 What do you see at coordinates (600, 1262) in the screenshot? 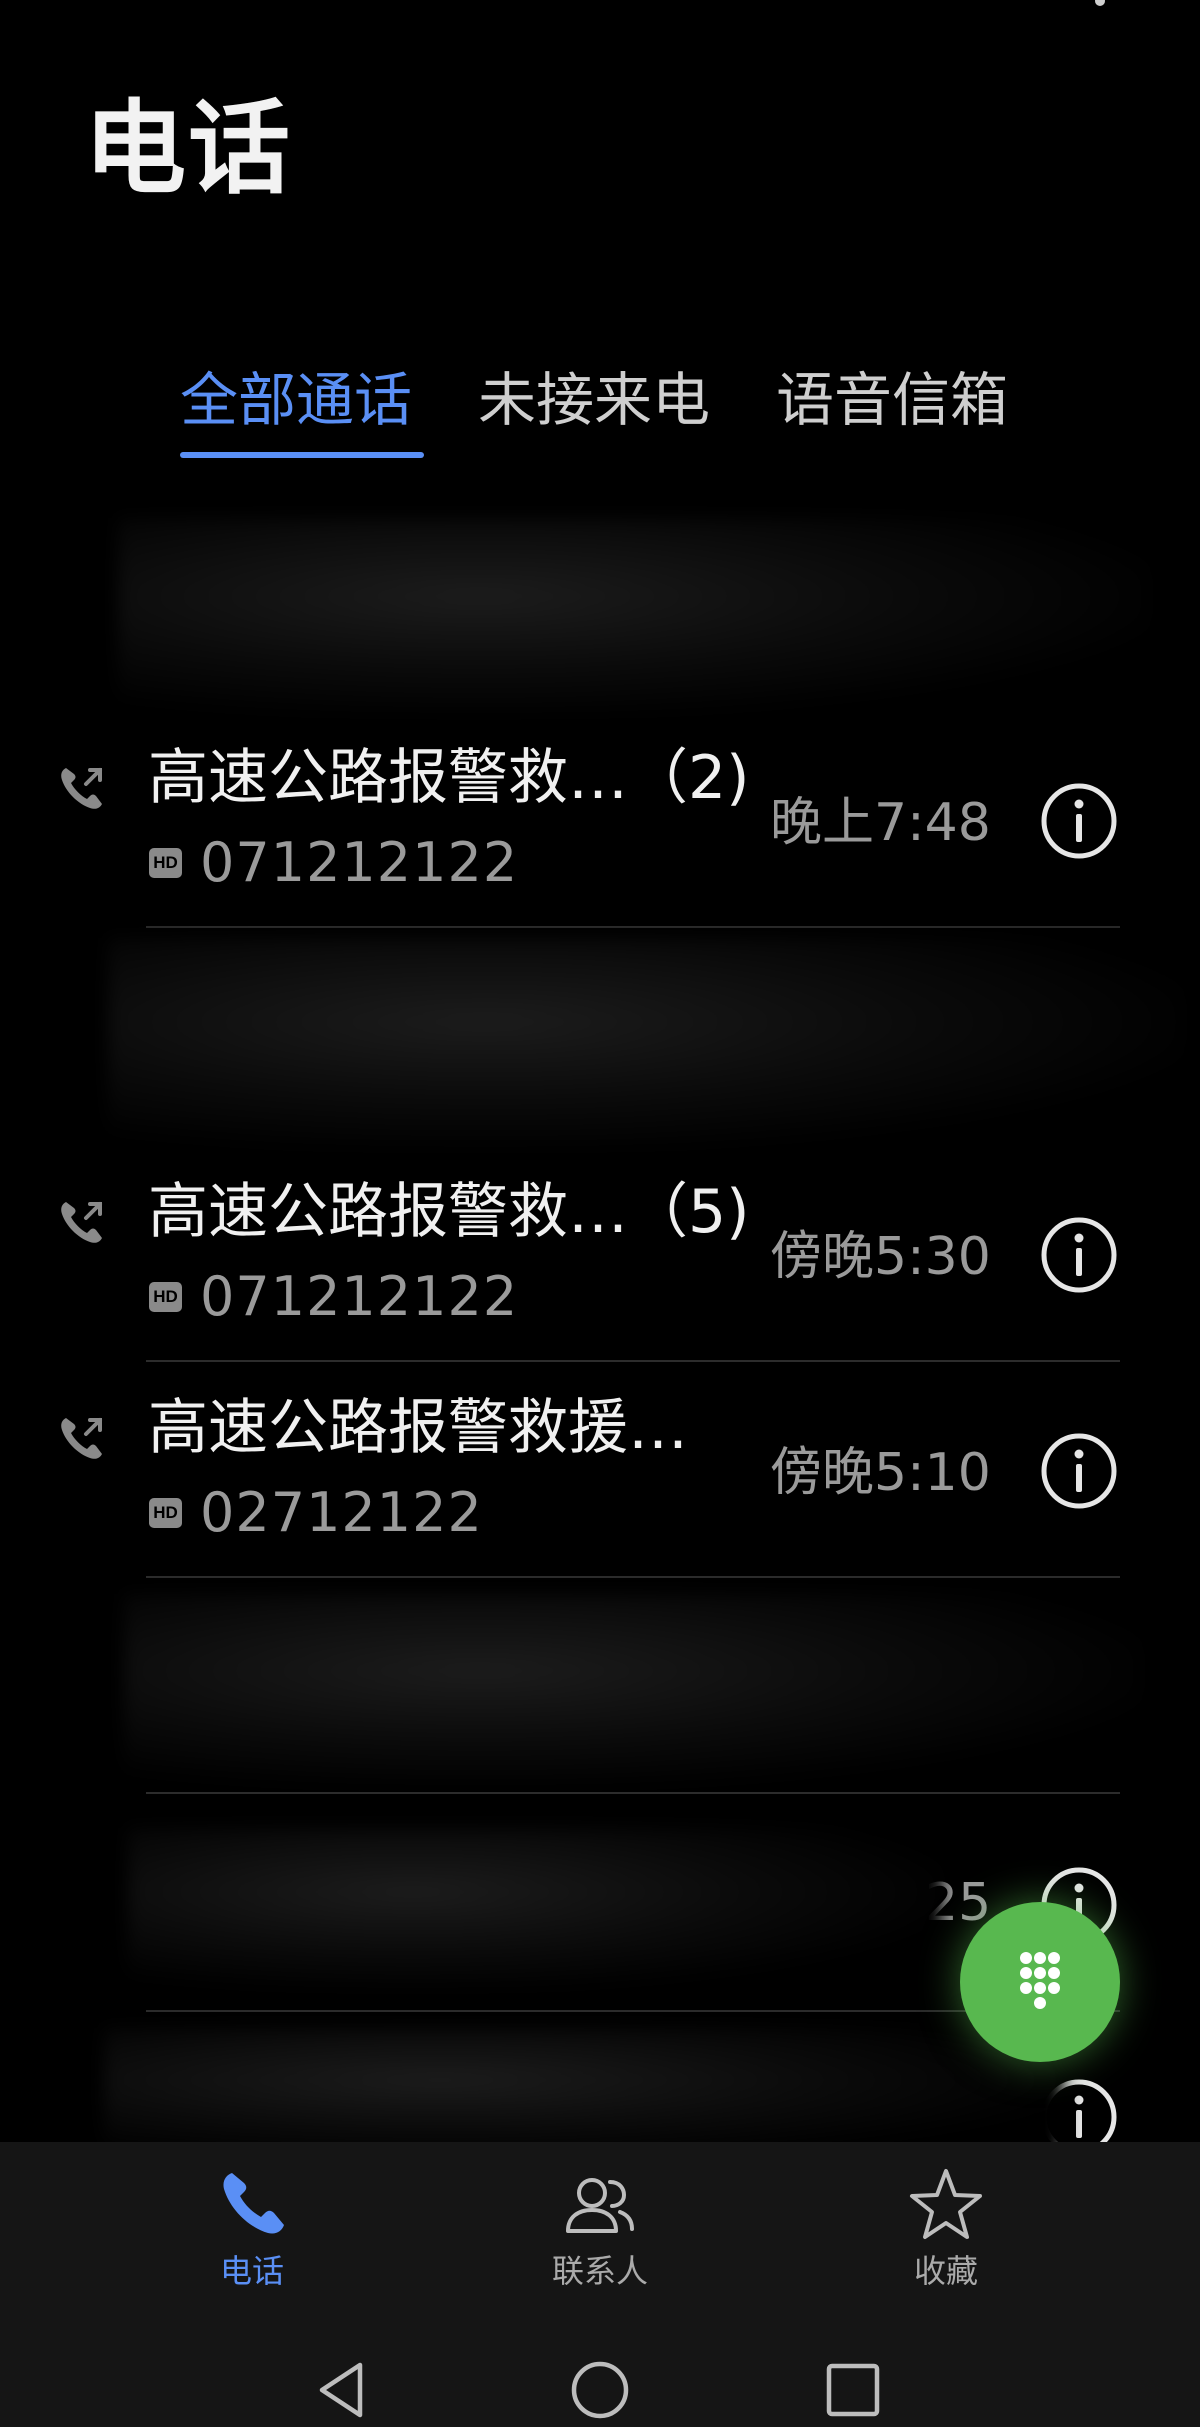
I see `call-log-row: 高速公路报警救…（5) HD 071212122 傍晚5:30` at bounding box center [600, 1262].